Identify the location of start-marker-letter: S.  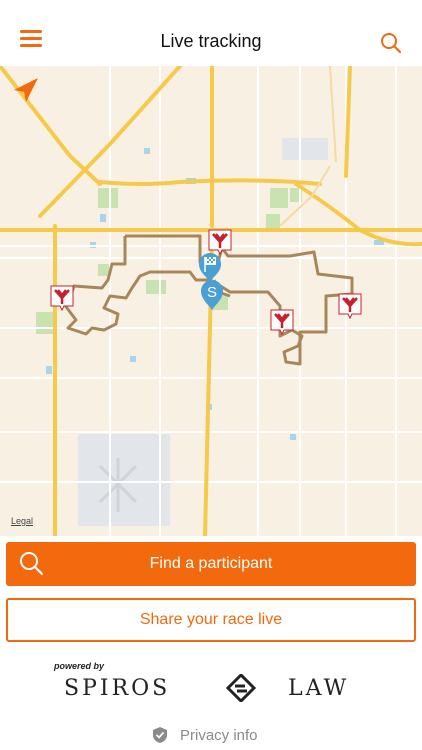
(212, 292).